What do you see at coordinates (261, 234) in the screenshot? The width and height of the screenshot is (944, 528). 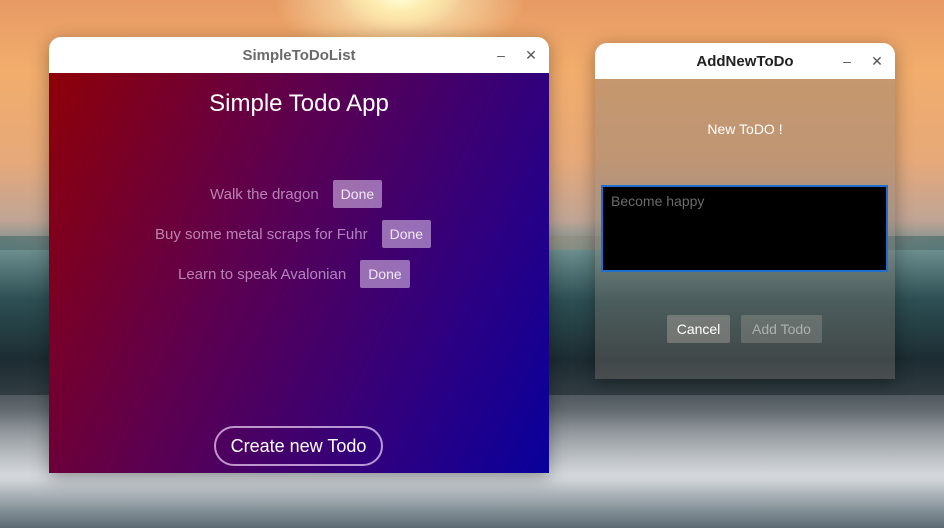 I see `todo-item-text: Buy some metal scraps for Fuhr` at bounding box center [261, 234].